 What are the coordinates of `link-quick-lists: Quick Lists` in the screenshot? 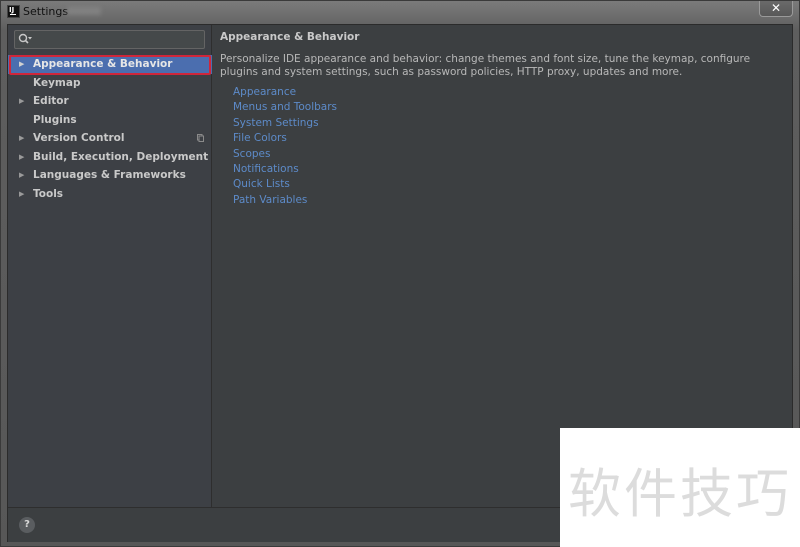 It's located at (285, 184).